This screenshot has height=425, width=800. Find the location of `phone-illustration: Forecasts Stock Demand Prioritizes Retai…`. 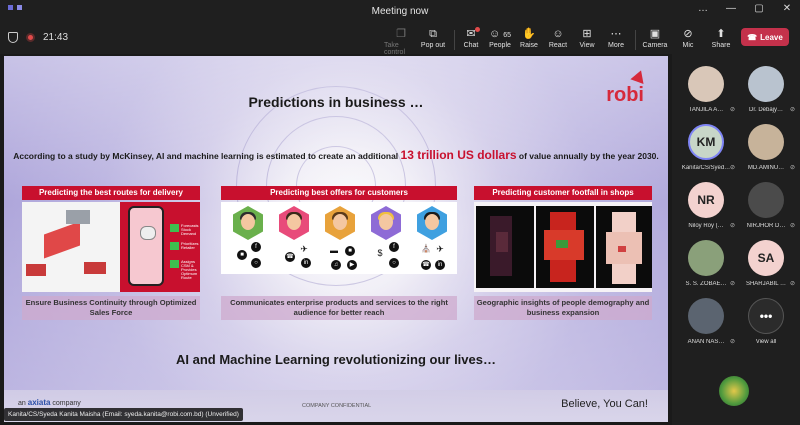

phone-illustration: Forecasts Stock Demand Prioritizes Retai… is located at coordinates (160, 247).